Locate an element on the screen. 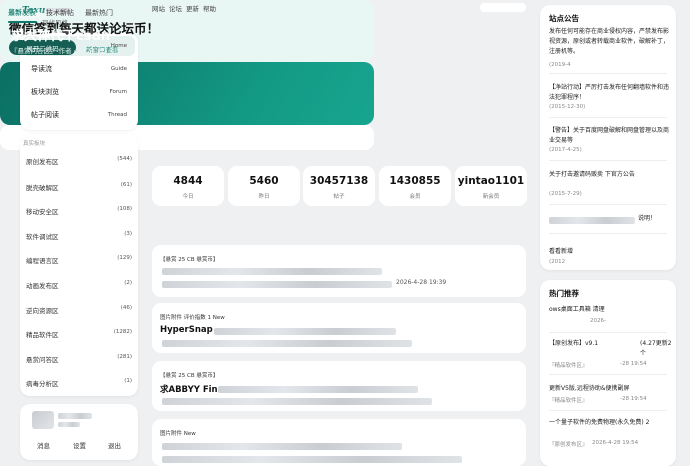  forum-count: (544) is located at coordinates (124, 159).